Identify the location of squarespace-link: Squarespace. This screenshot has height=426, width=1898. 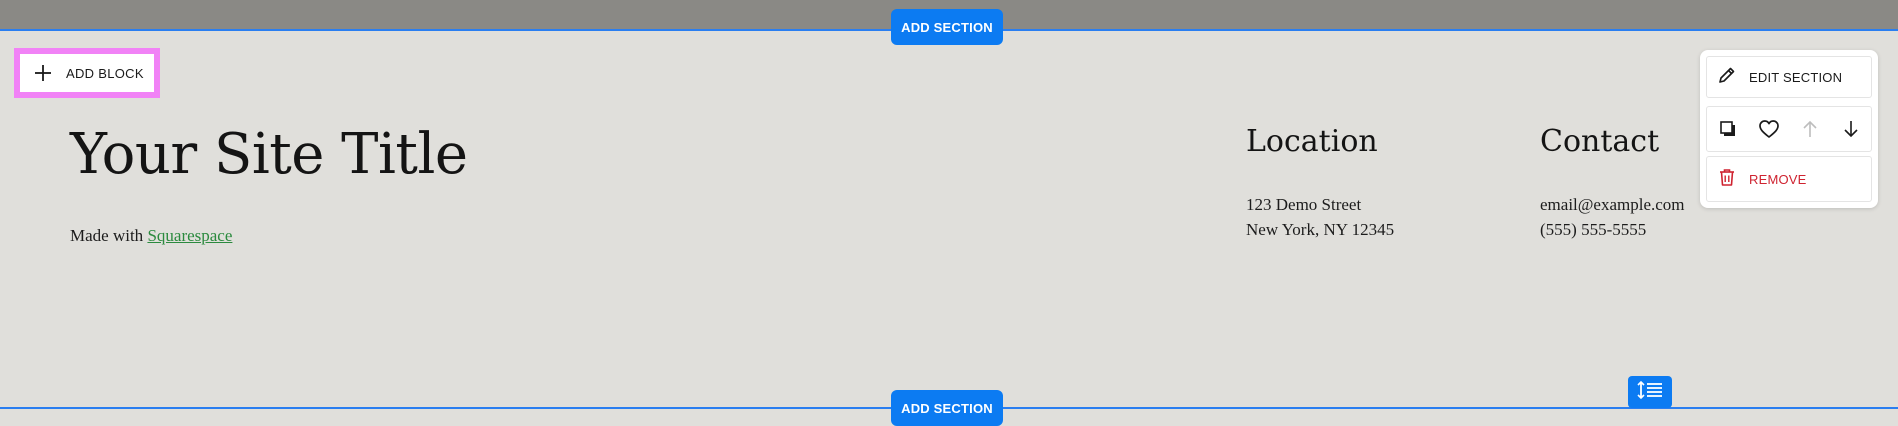
(189, 235).